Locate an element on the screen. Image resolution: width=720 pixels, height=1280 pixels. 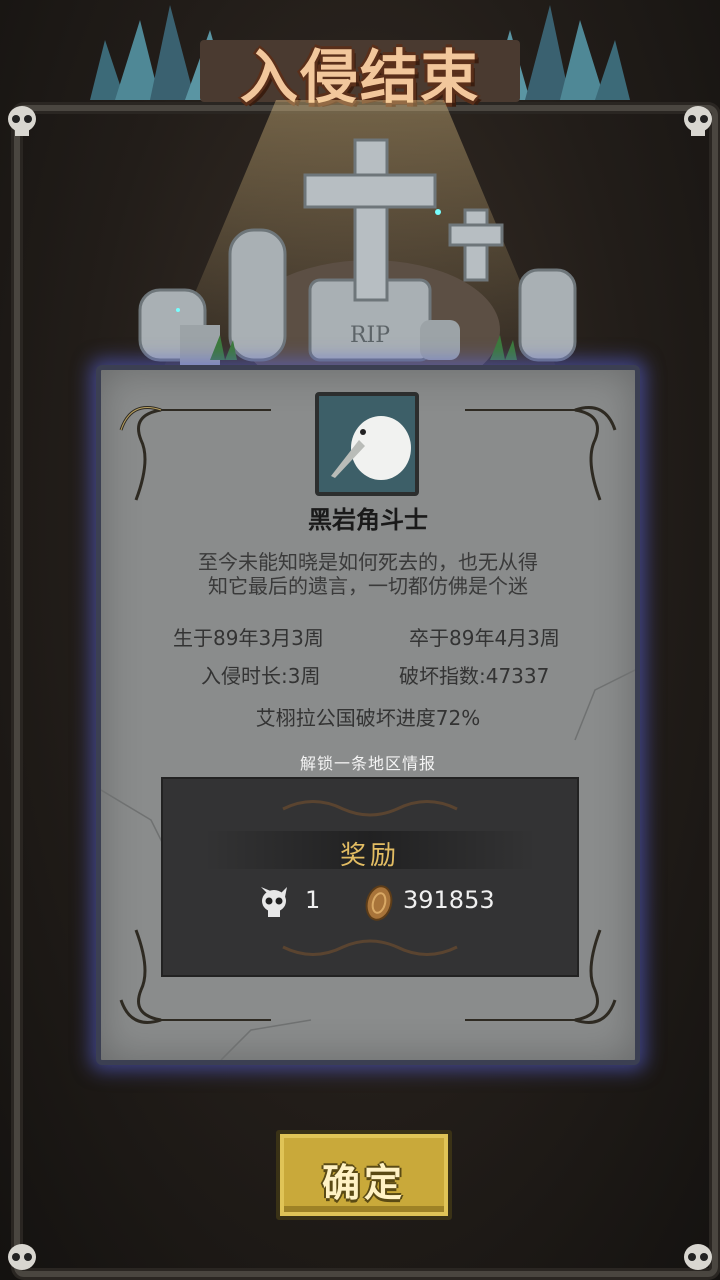
creature-portrait-icon is located at coordinates (367, 444).